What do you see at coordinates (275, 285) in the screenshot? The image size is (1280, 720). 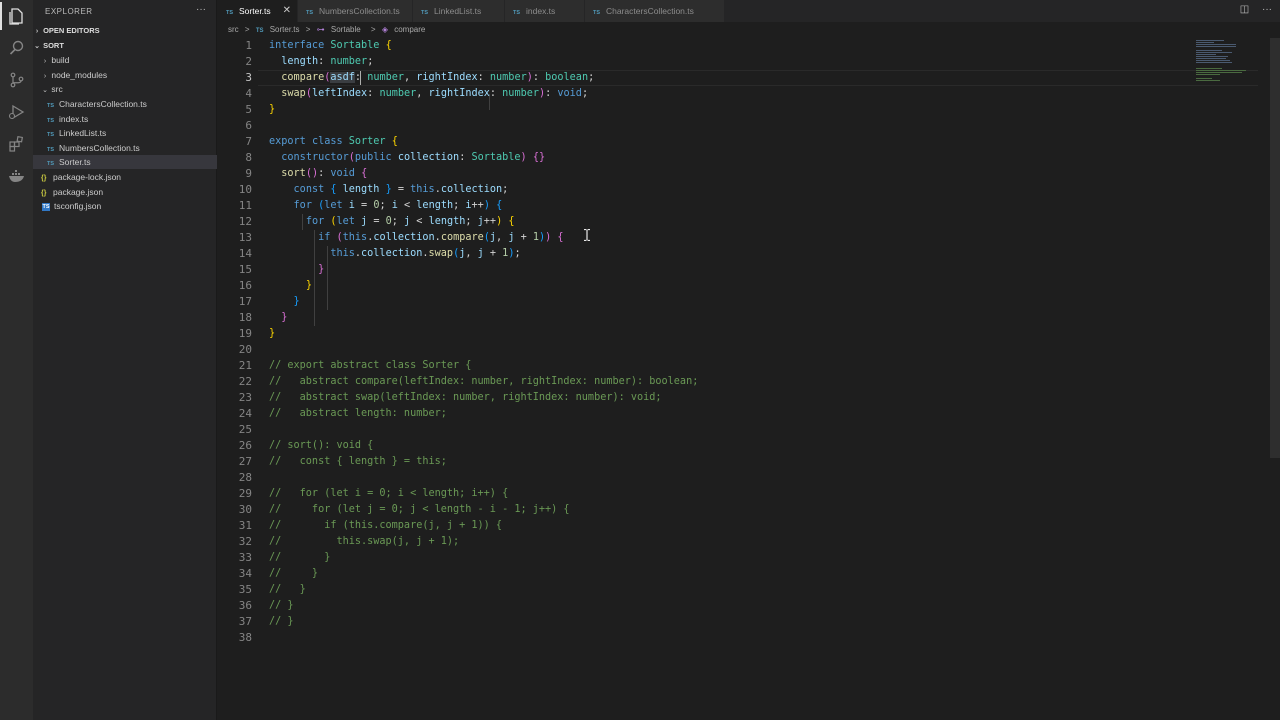 I see `code-line: 16 }` at bounding box center [275, 285].